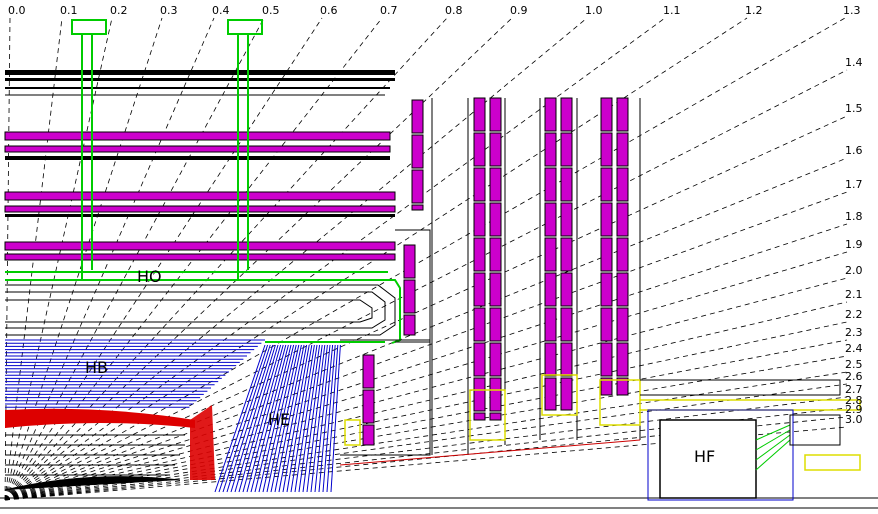 The width and height of the screenshot is (878, 514). Describe the element at coordinates (854, 270) in the screenshot. I see `eta-label: 2.0` at that location.